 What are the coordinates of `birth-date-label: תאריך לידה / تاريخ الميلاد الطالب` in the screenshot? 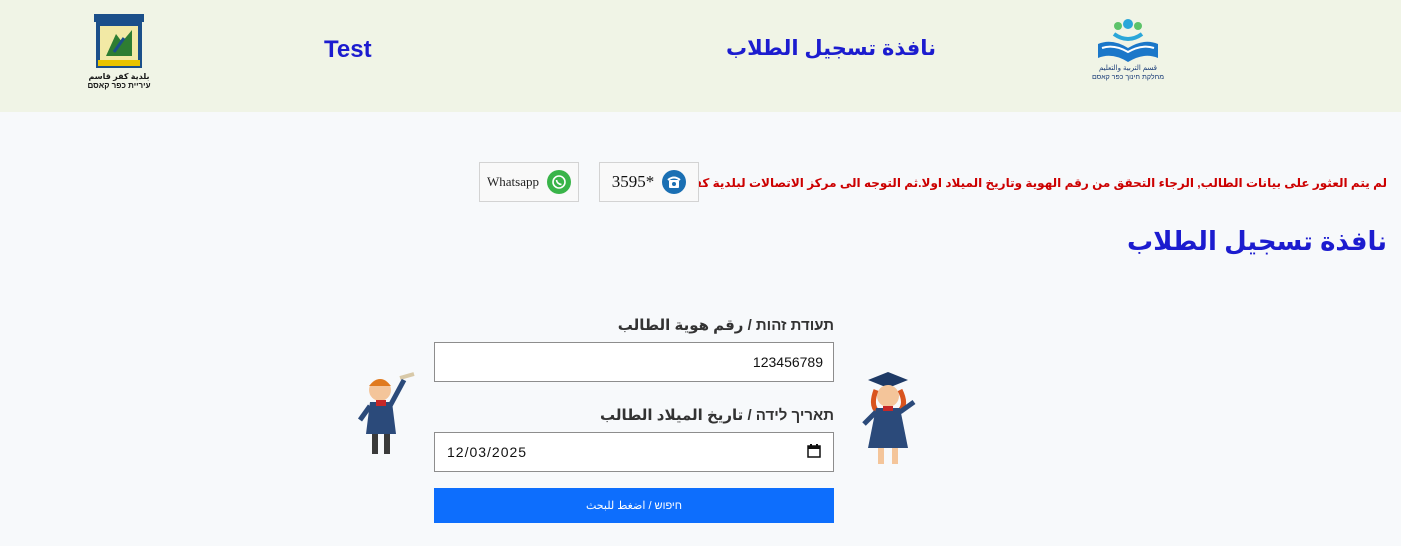 It's located at (717, 415).